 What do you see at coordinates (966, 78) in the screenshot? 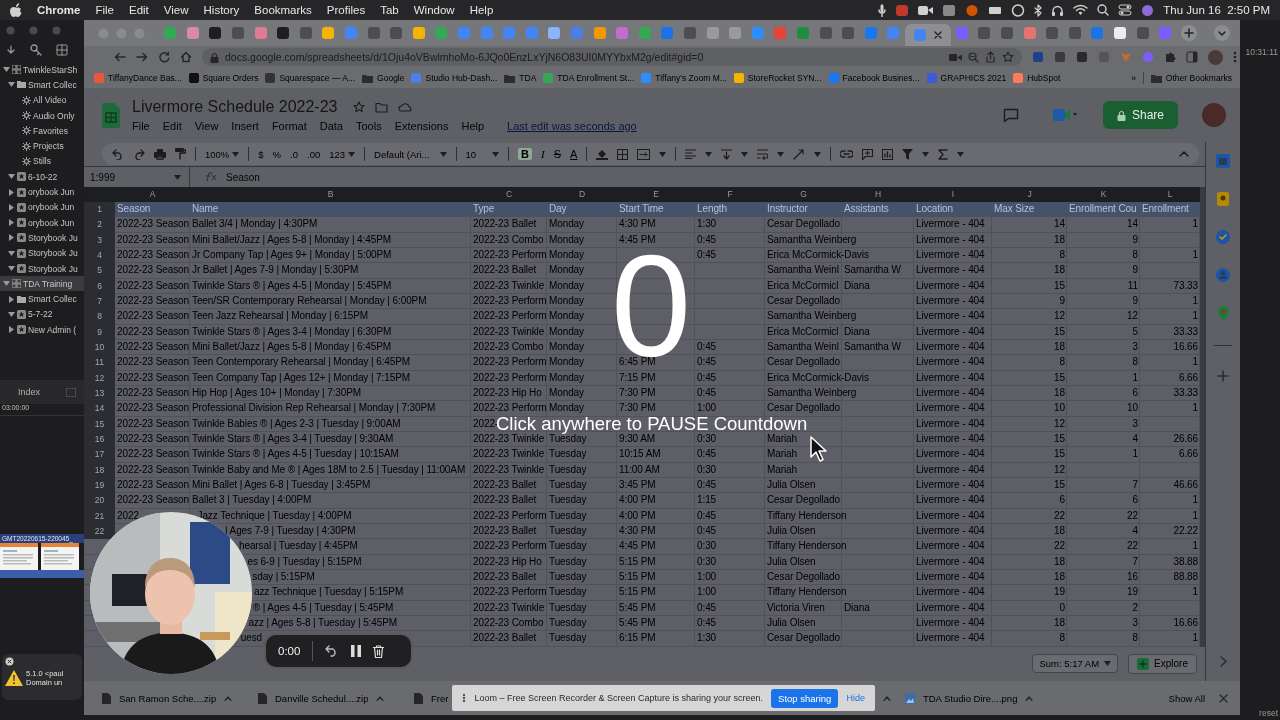
I see `bookmark: GRAPHICS 2021` at bounding box center [966, 78].